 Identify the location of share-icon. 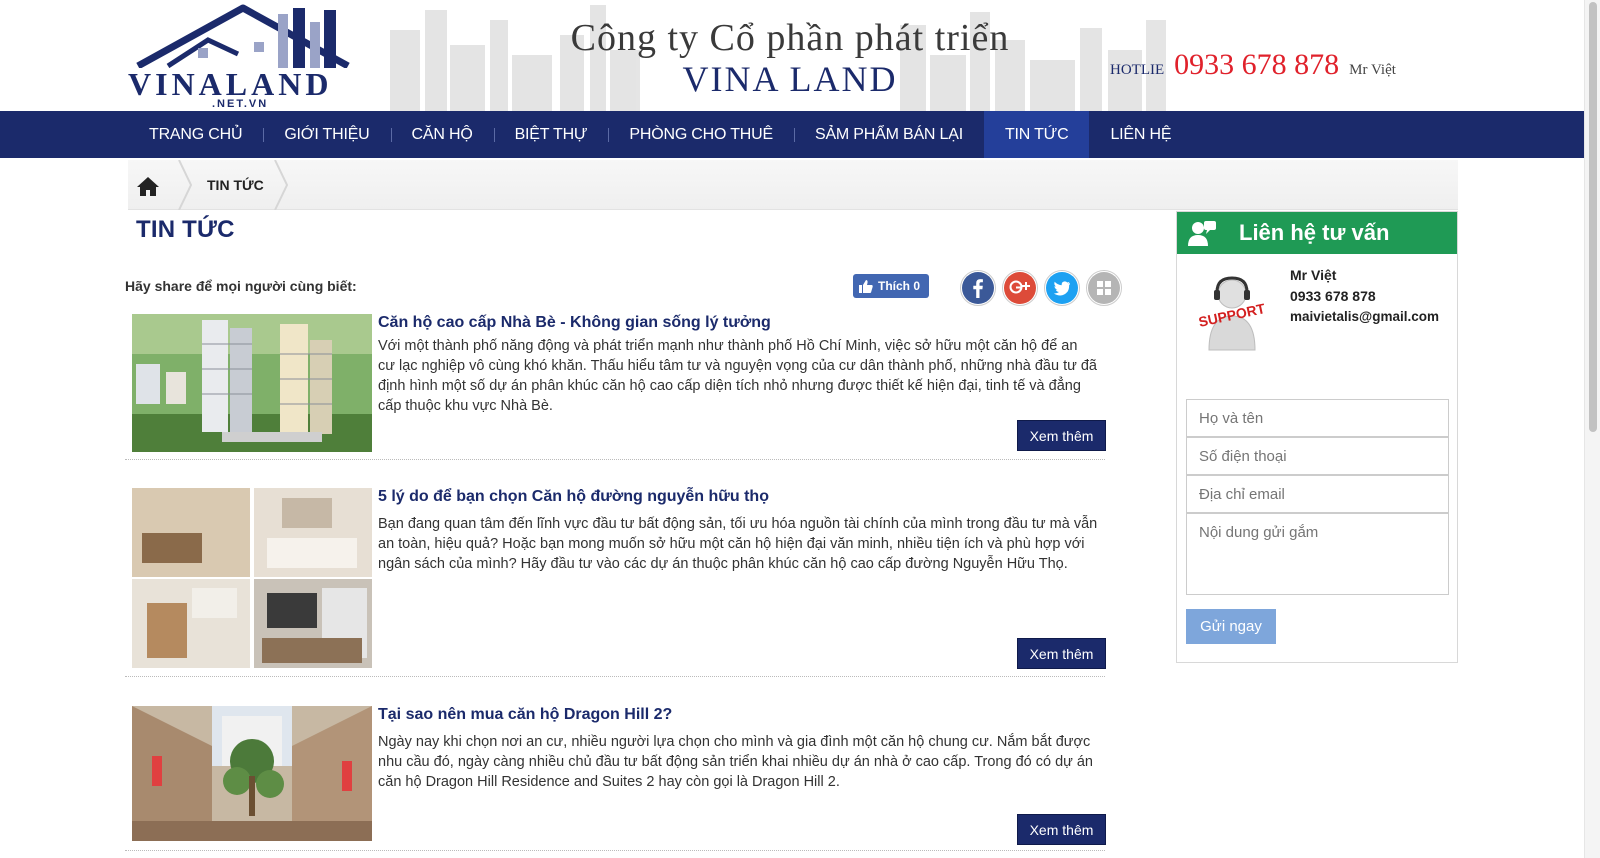
(1104, 288).